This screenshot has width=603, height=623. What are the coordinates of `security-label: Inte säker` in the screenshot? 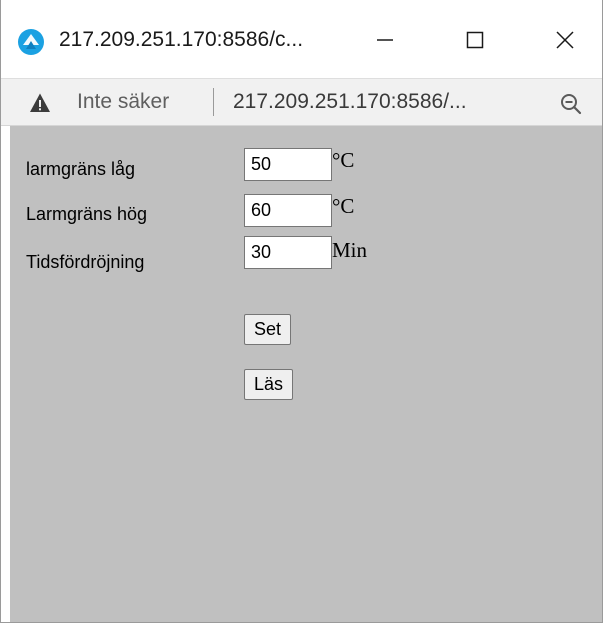 It's located at (123, 102).